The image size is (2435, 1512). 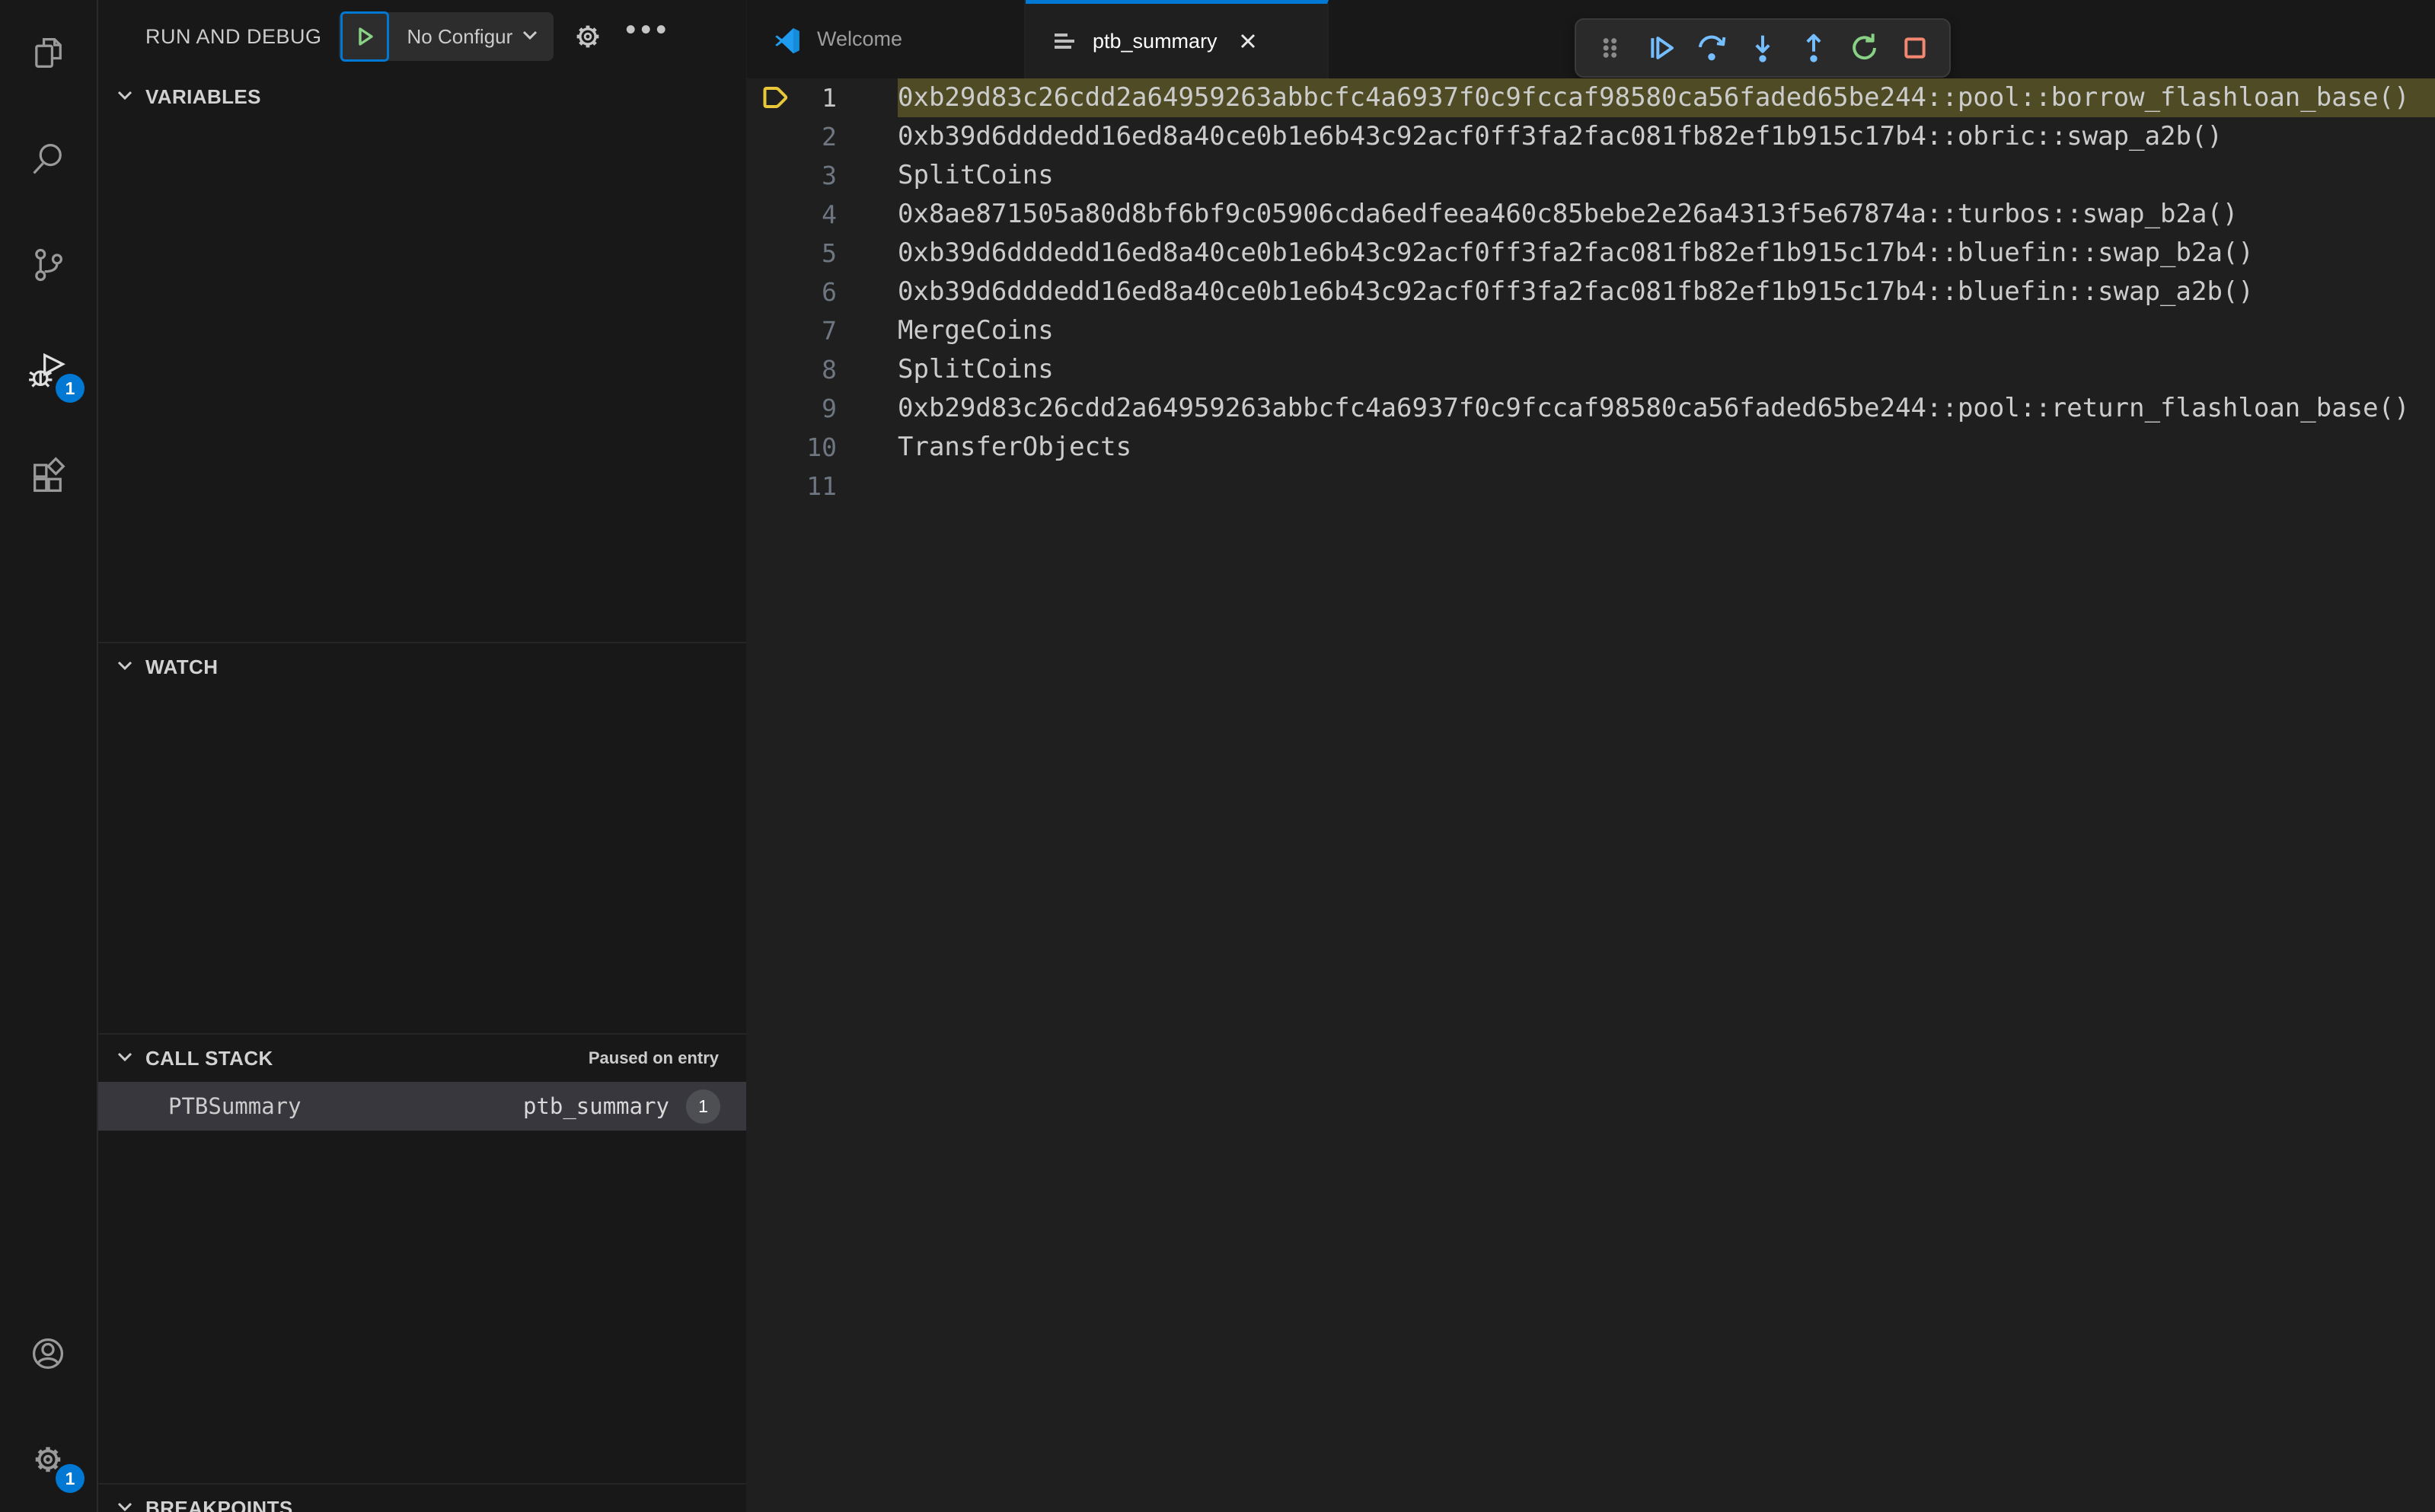 I want to click on tab-ptb-summary: ptb_summary, so click(x=1177, y=39).